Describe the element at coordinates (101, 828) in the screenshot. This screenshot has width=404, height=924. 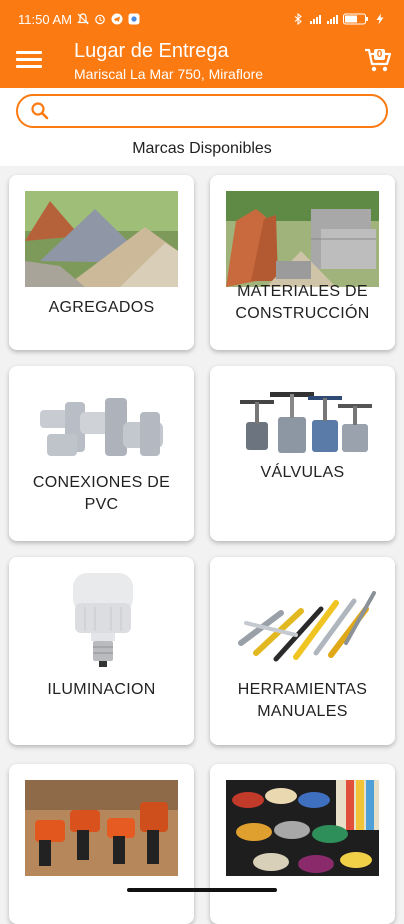
I see `power-tools-image` at that location.